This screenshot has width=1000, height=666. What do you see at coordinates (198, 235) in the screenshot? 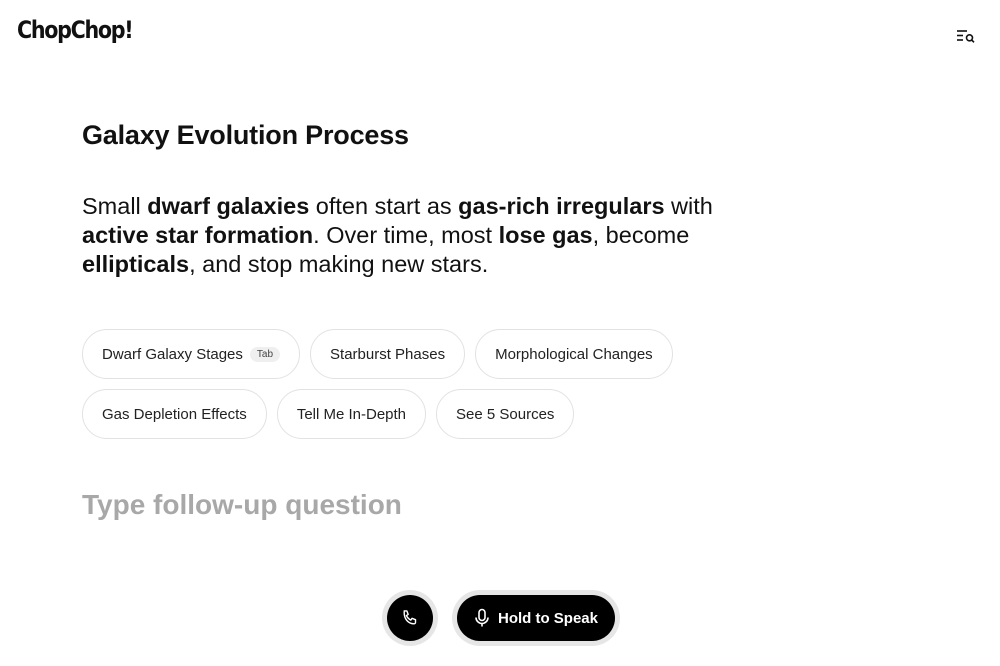
I see `answer-highlight: active star formation` at bounding box center [198, 235].